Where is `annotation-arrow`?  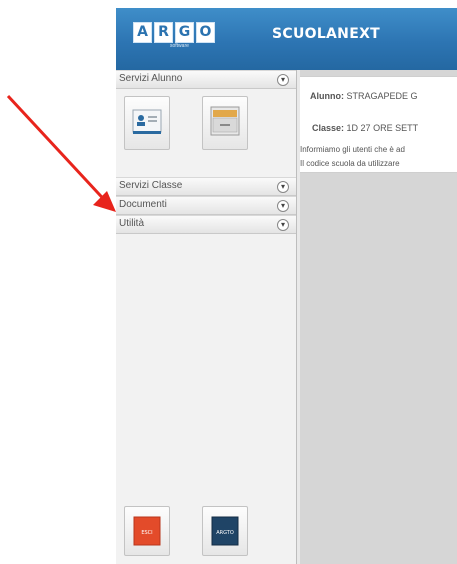 annotation-arrow is located at coordinates (61, 153).